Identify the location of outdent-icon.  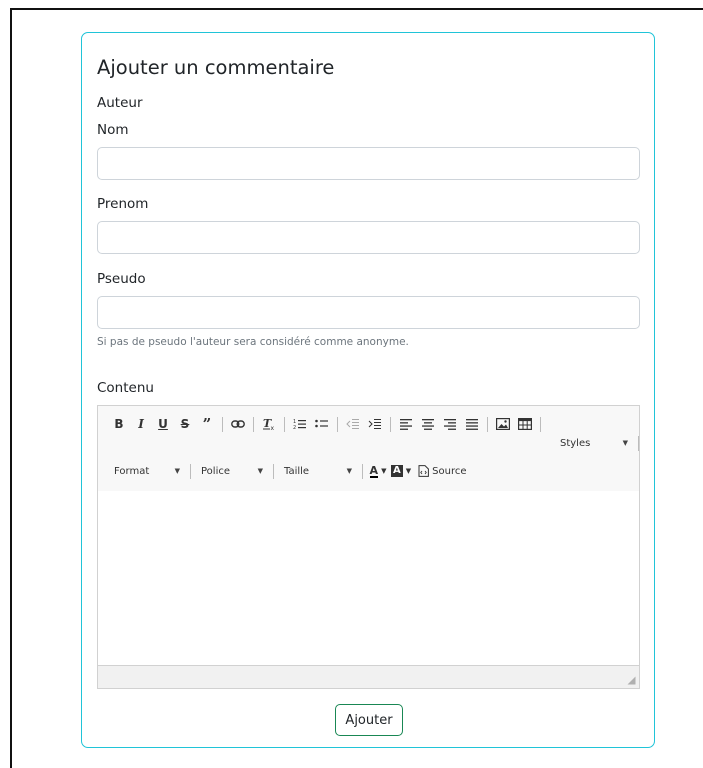
(353, 424).